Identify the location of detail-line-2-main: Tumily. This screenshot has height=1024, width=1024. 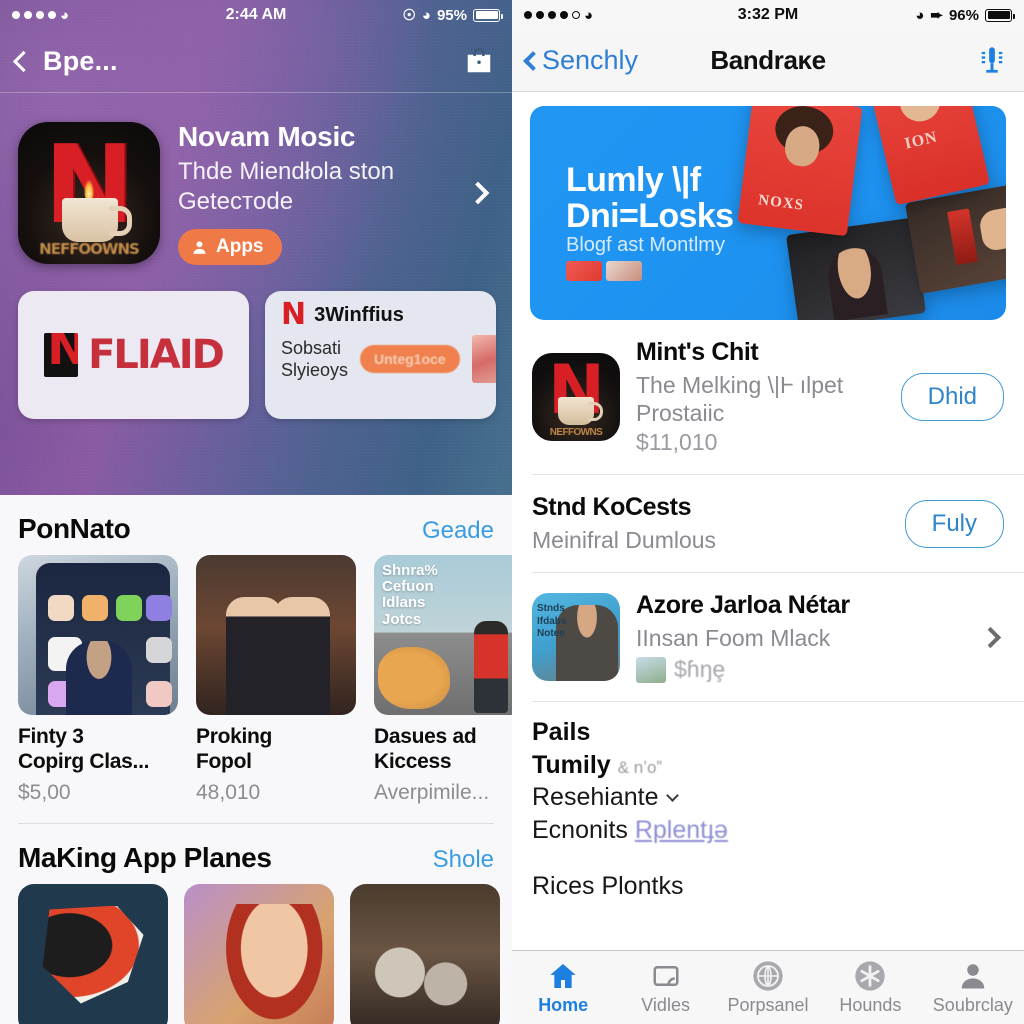
(571, 764).